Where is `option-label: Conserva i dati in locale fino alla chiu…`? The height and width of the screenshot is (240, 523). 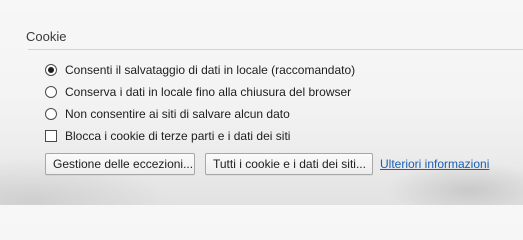
option-label: Conserva i dati in locale fino alla chiu… is located at coordinates (208, 92).